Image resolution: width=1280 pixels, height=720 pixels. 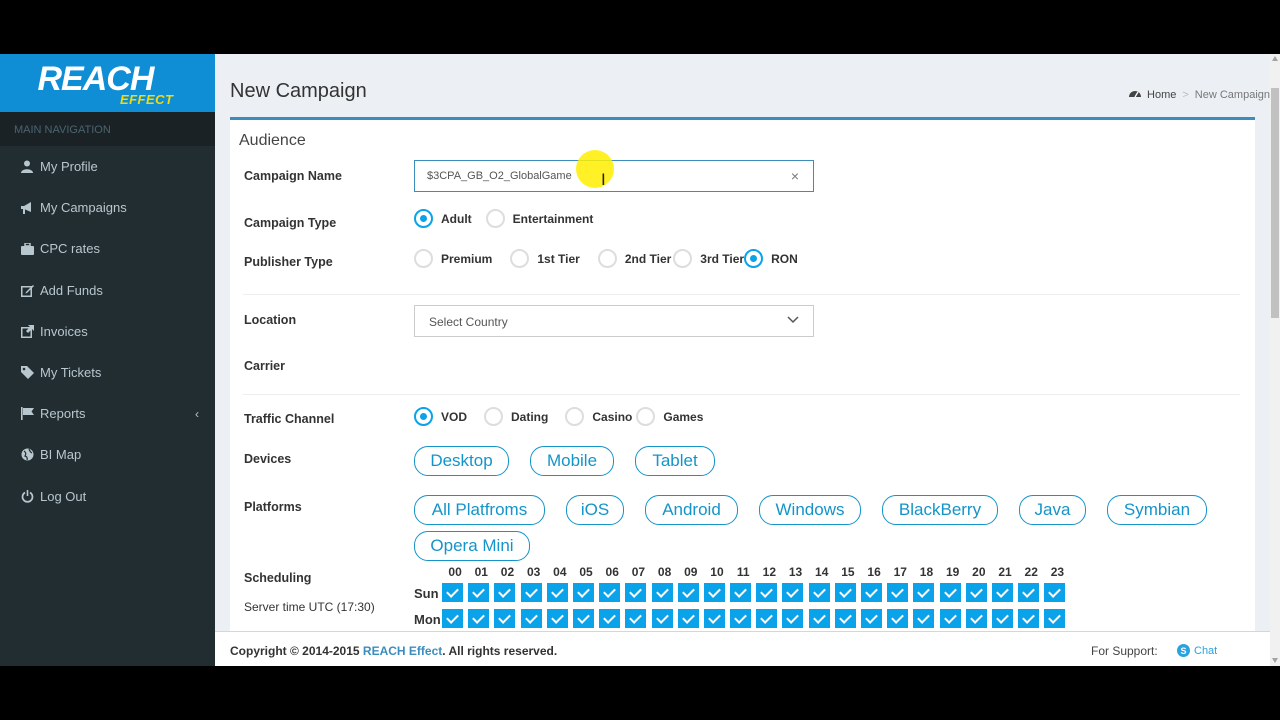 I want to click on radio-ron: RON, so click(x=771, y=258).